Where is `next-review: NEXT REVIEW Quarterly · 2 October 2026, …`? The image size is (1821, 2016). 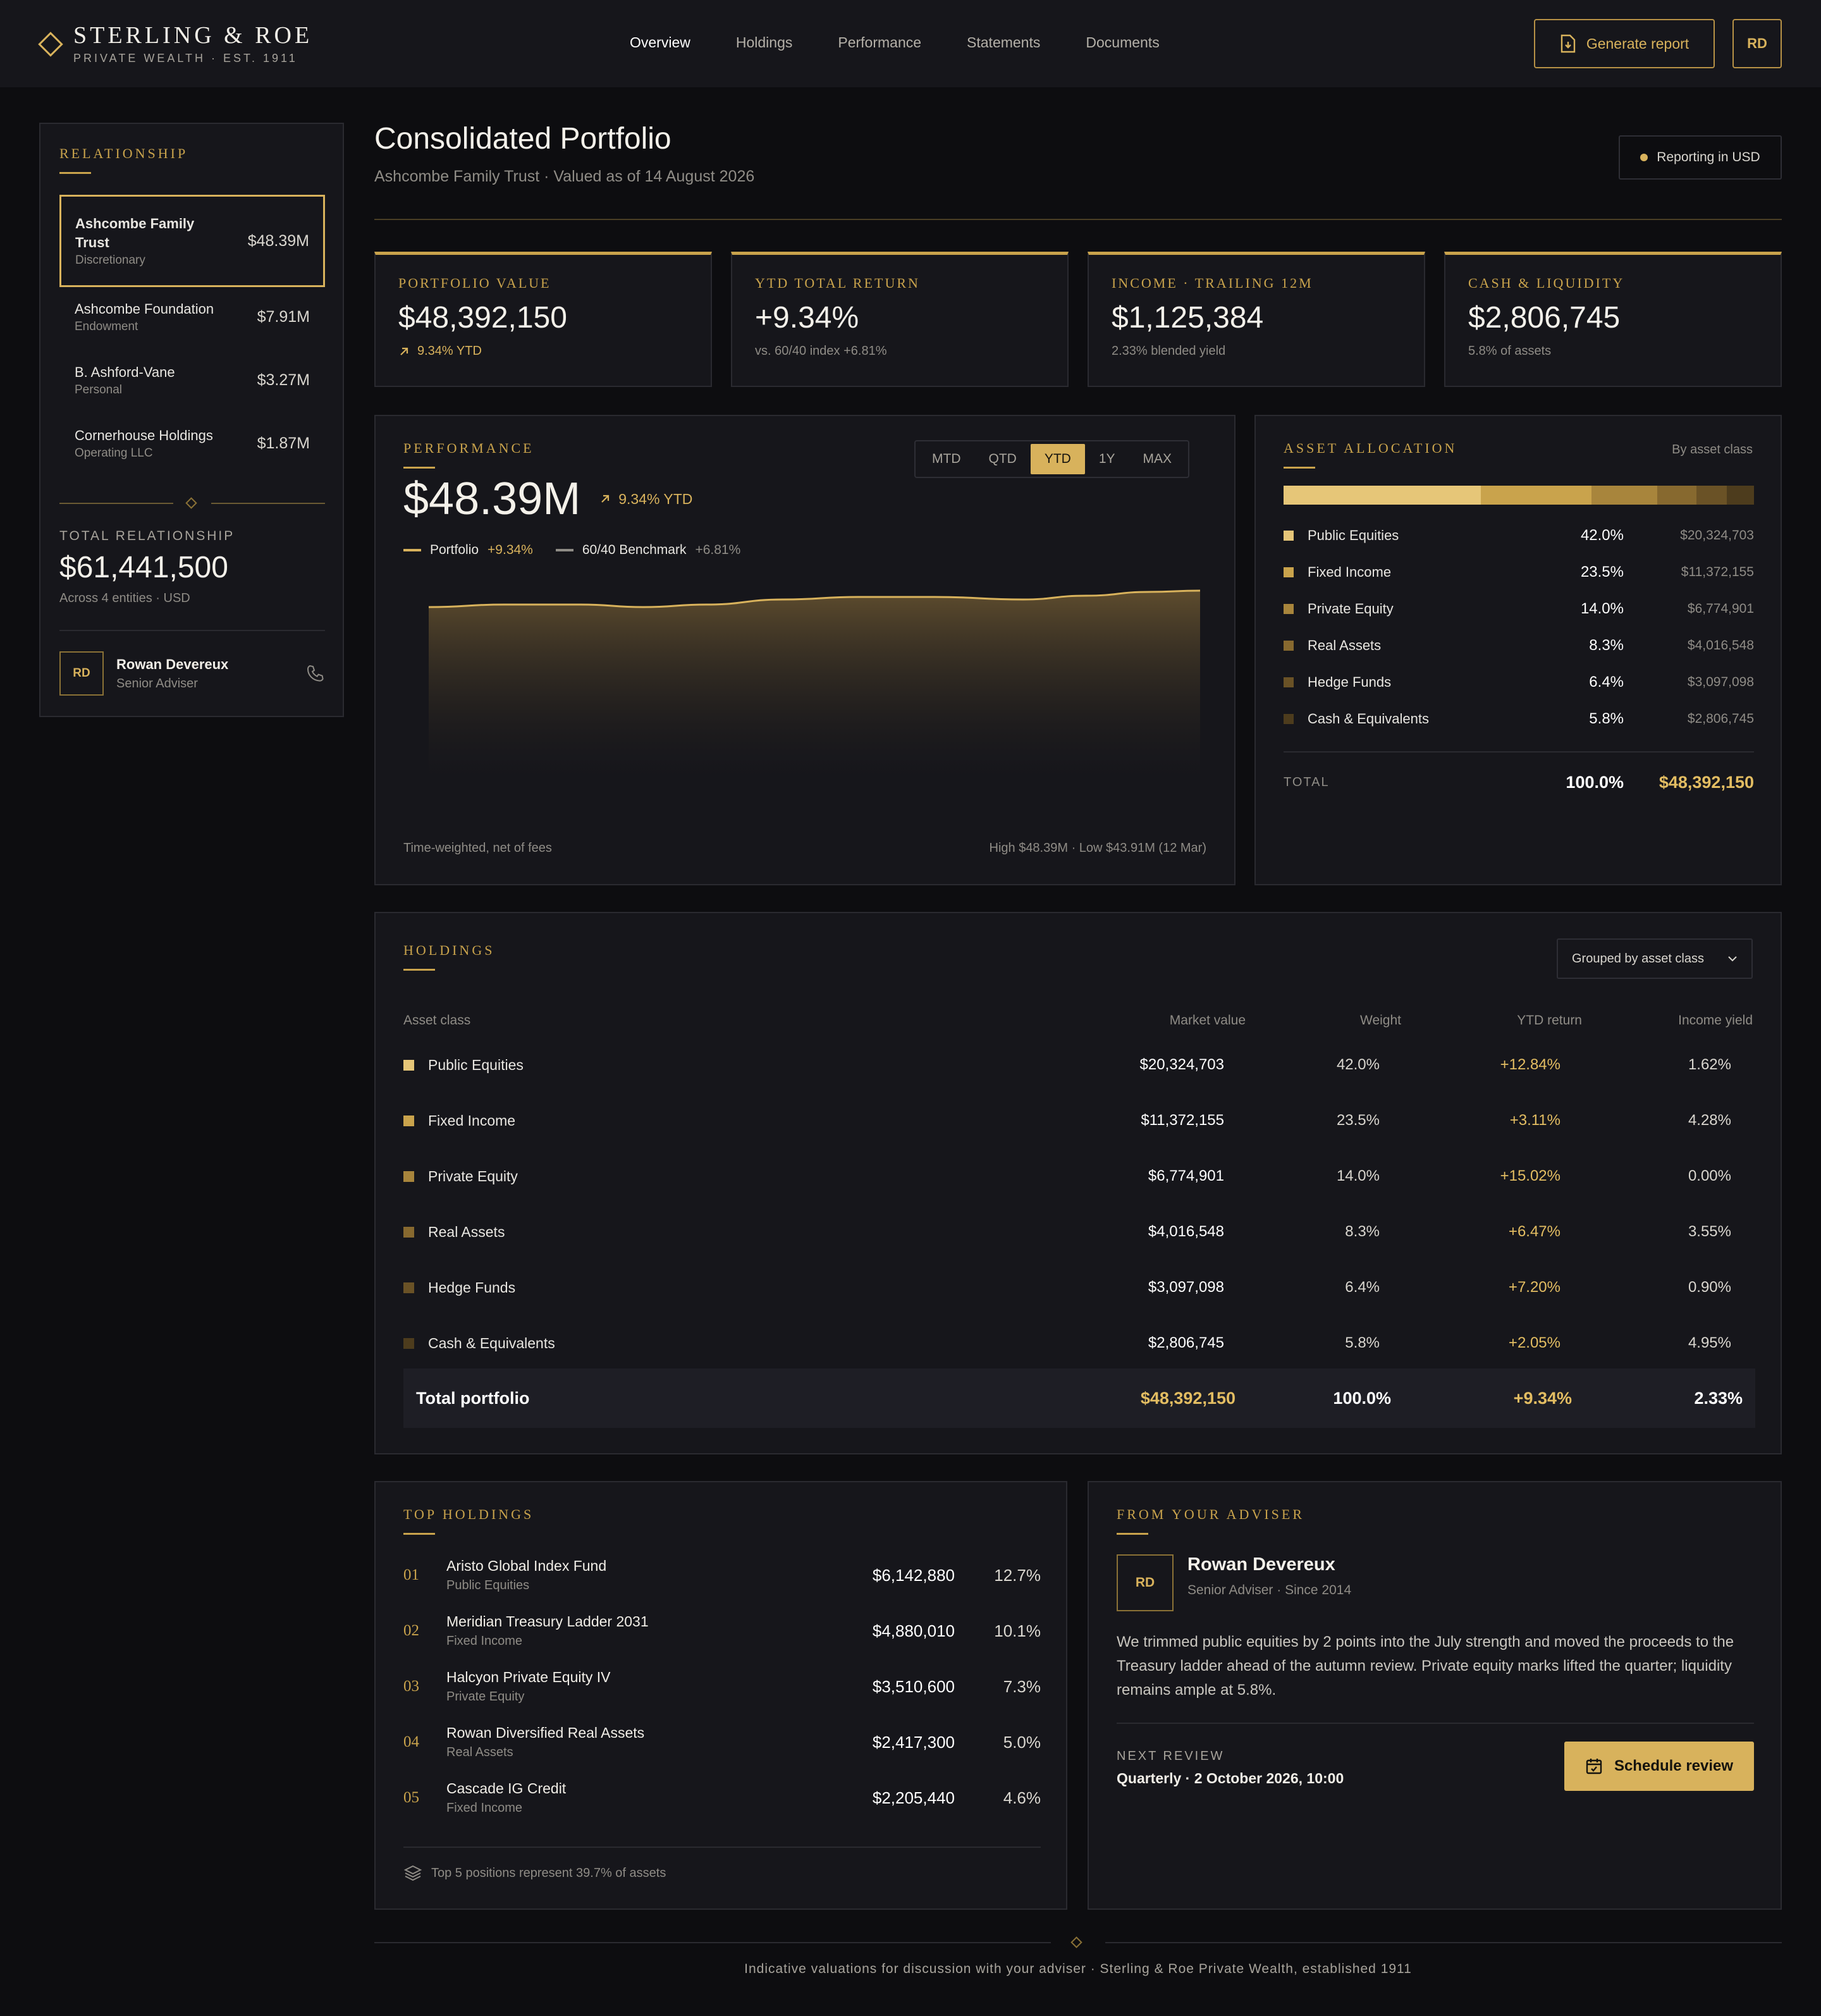 next-review: NEXT REVIEW Quarterly · 2 October 2026, … is located at coordinates (1230, 1768).